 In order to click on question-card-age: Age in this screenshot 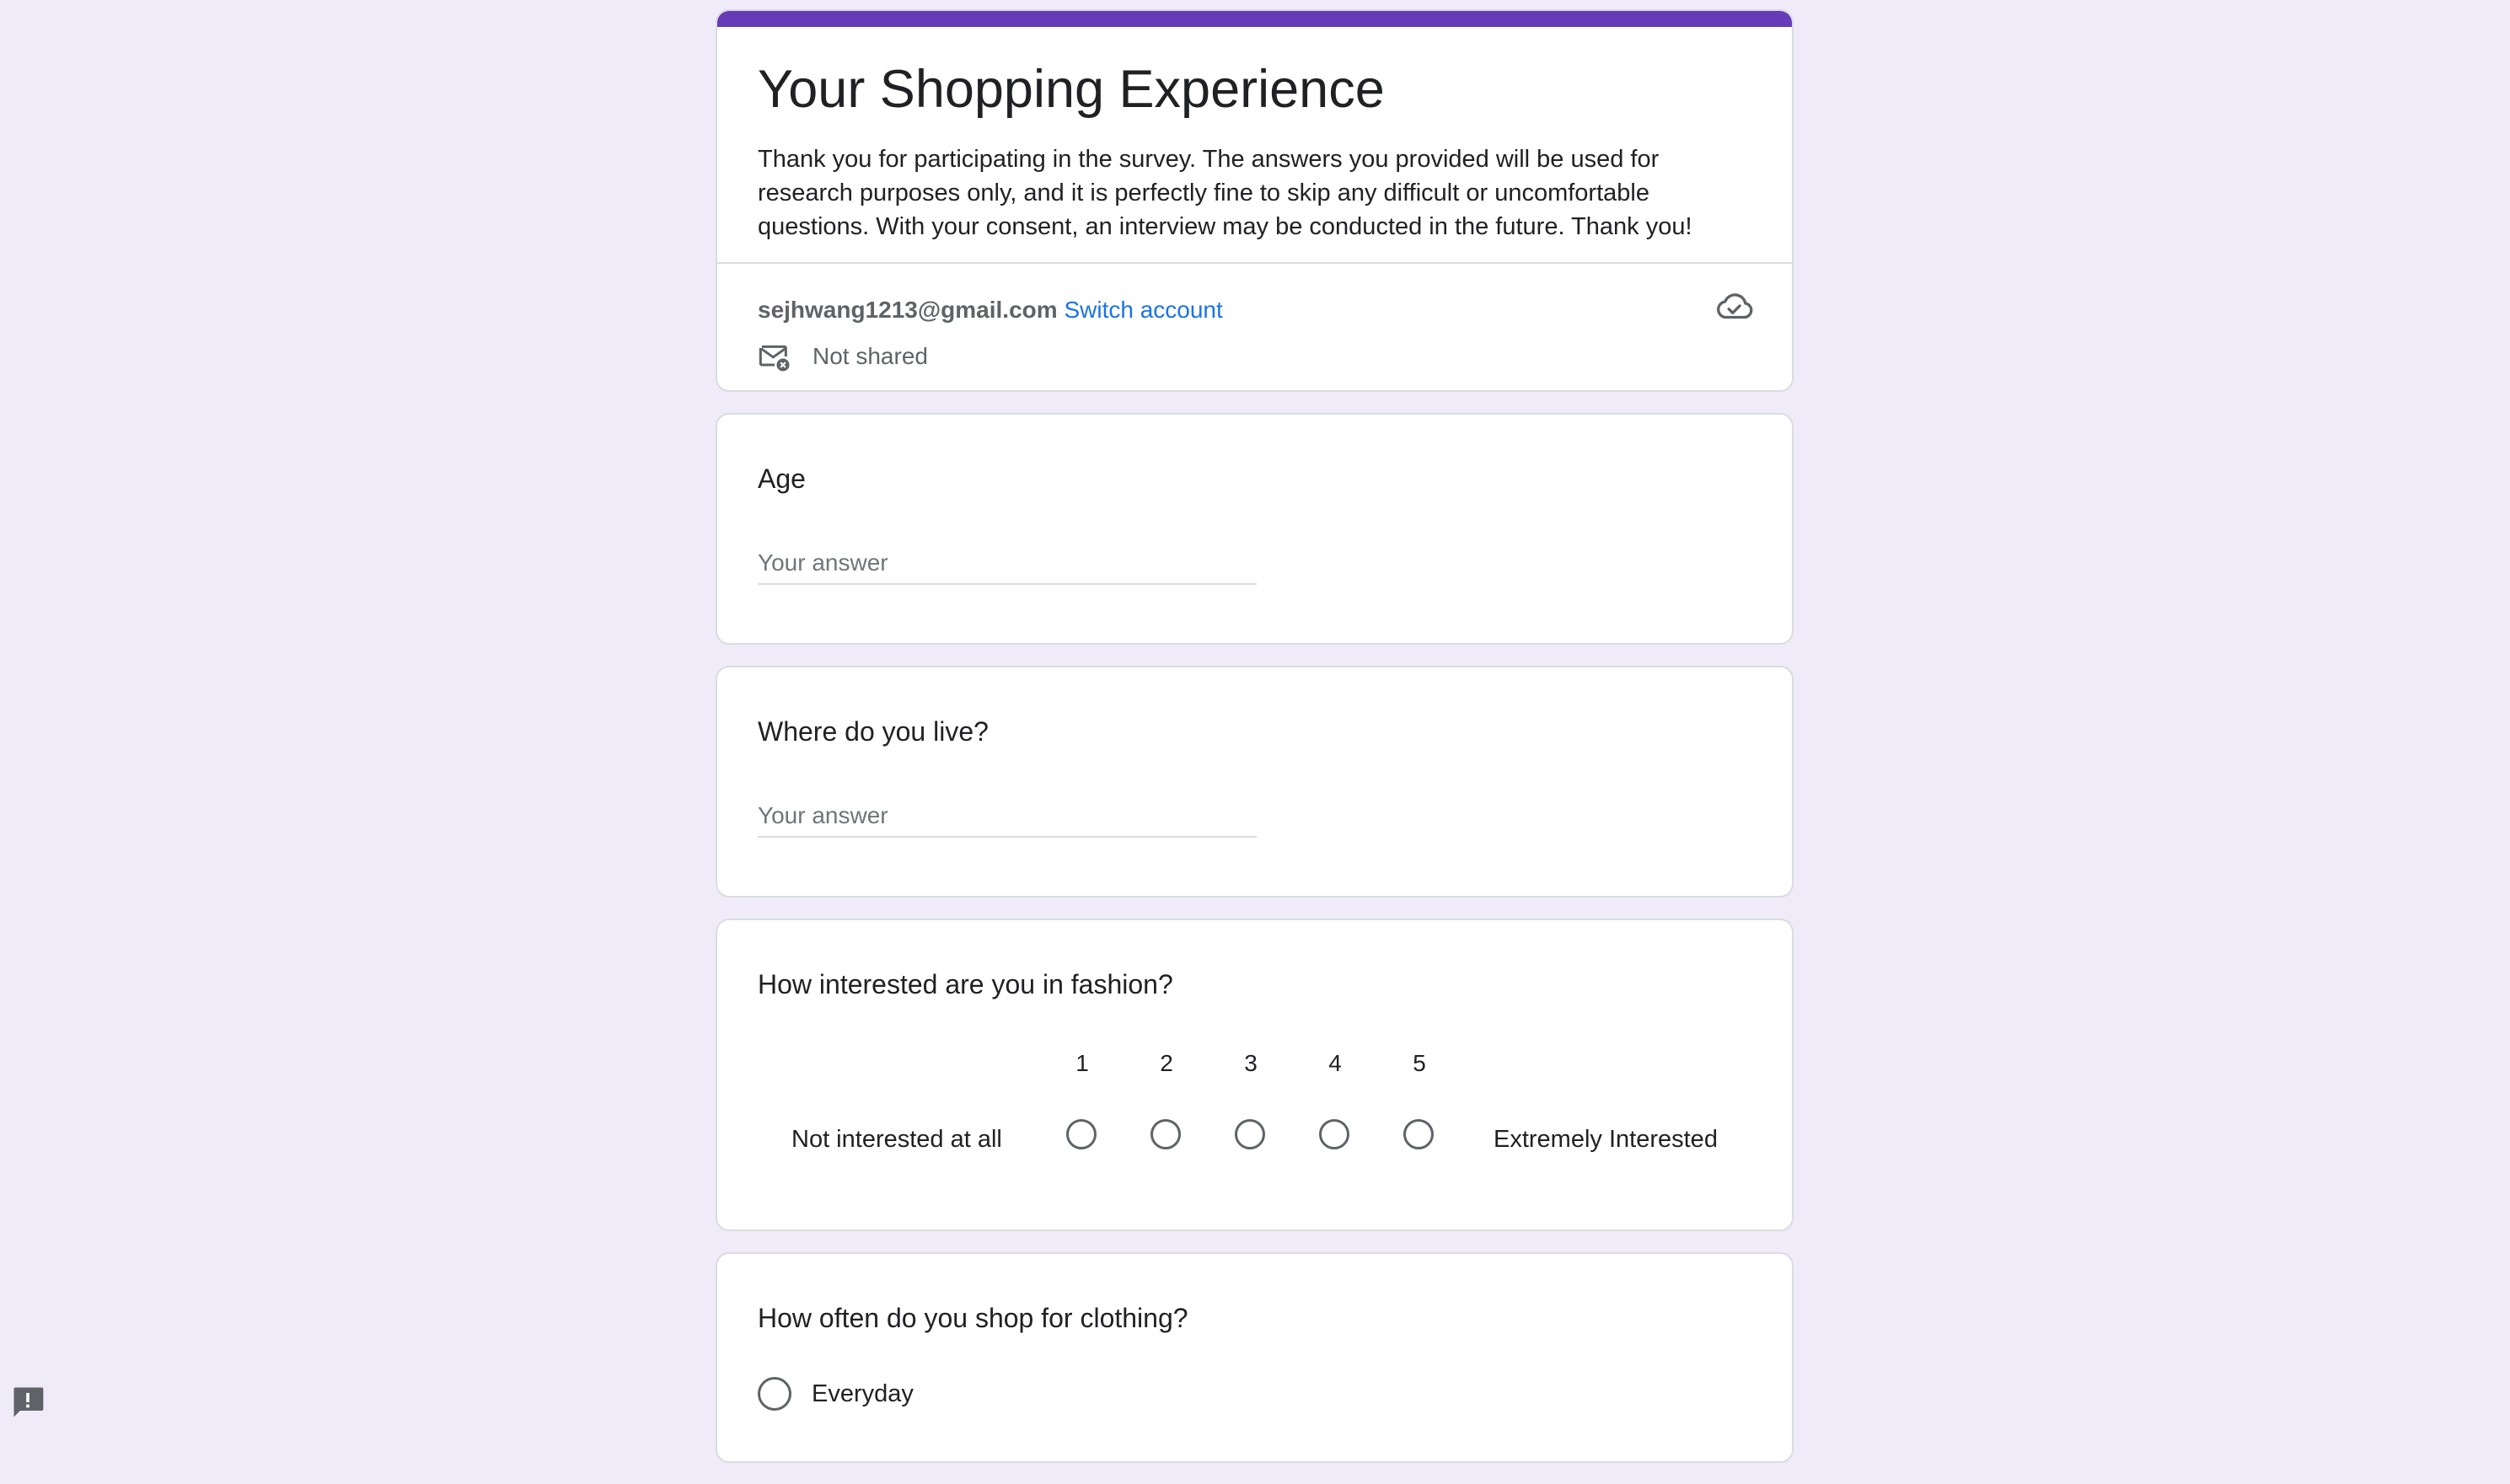, I will do `click(1255, 529)`.